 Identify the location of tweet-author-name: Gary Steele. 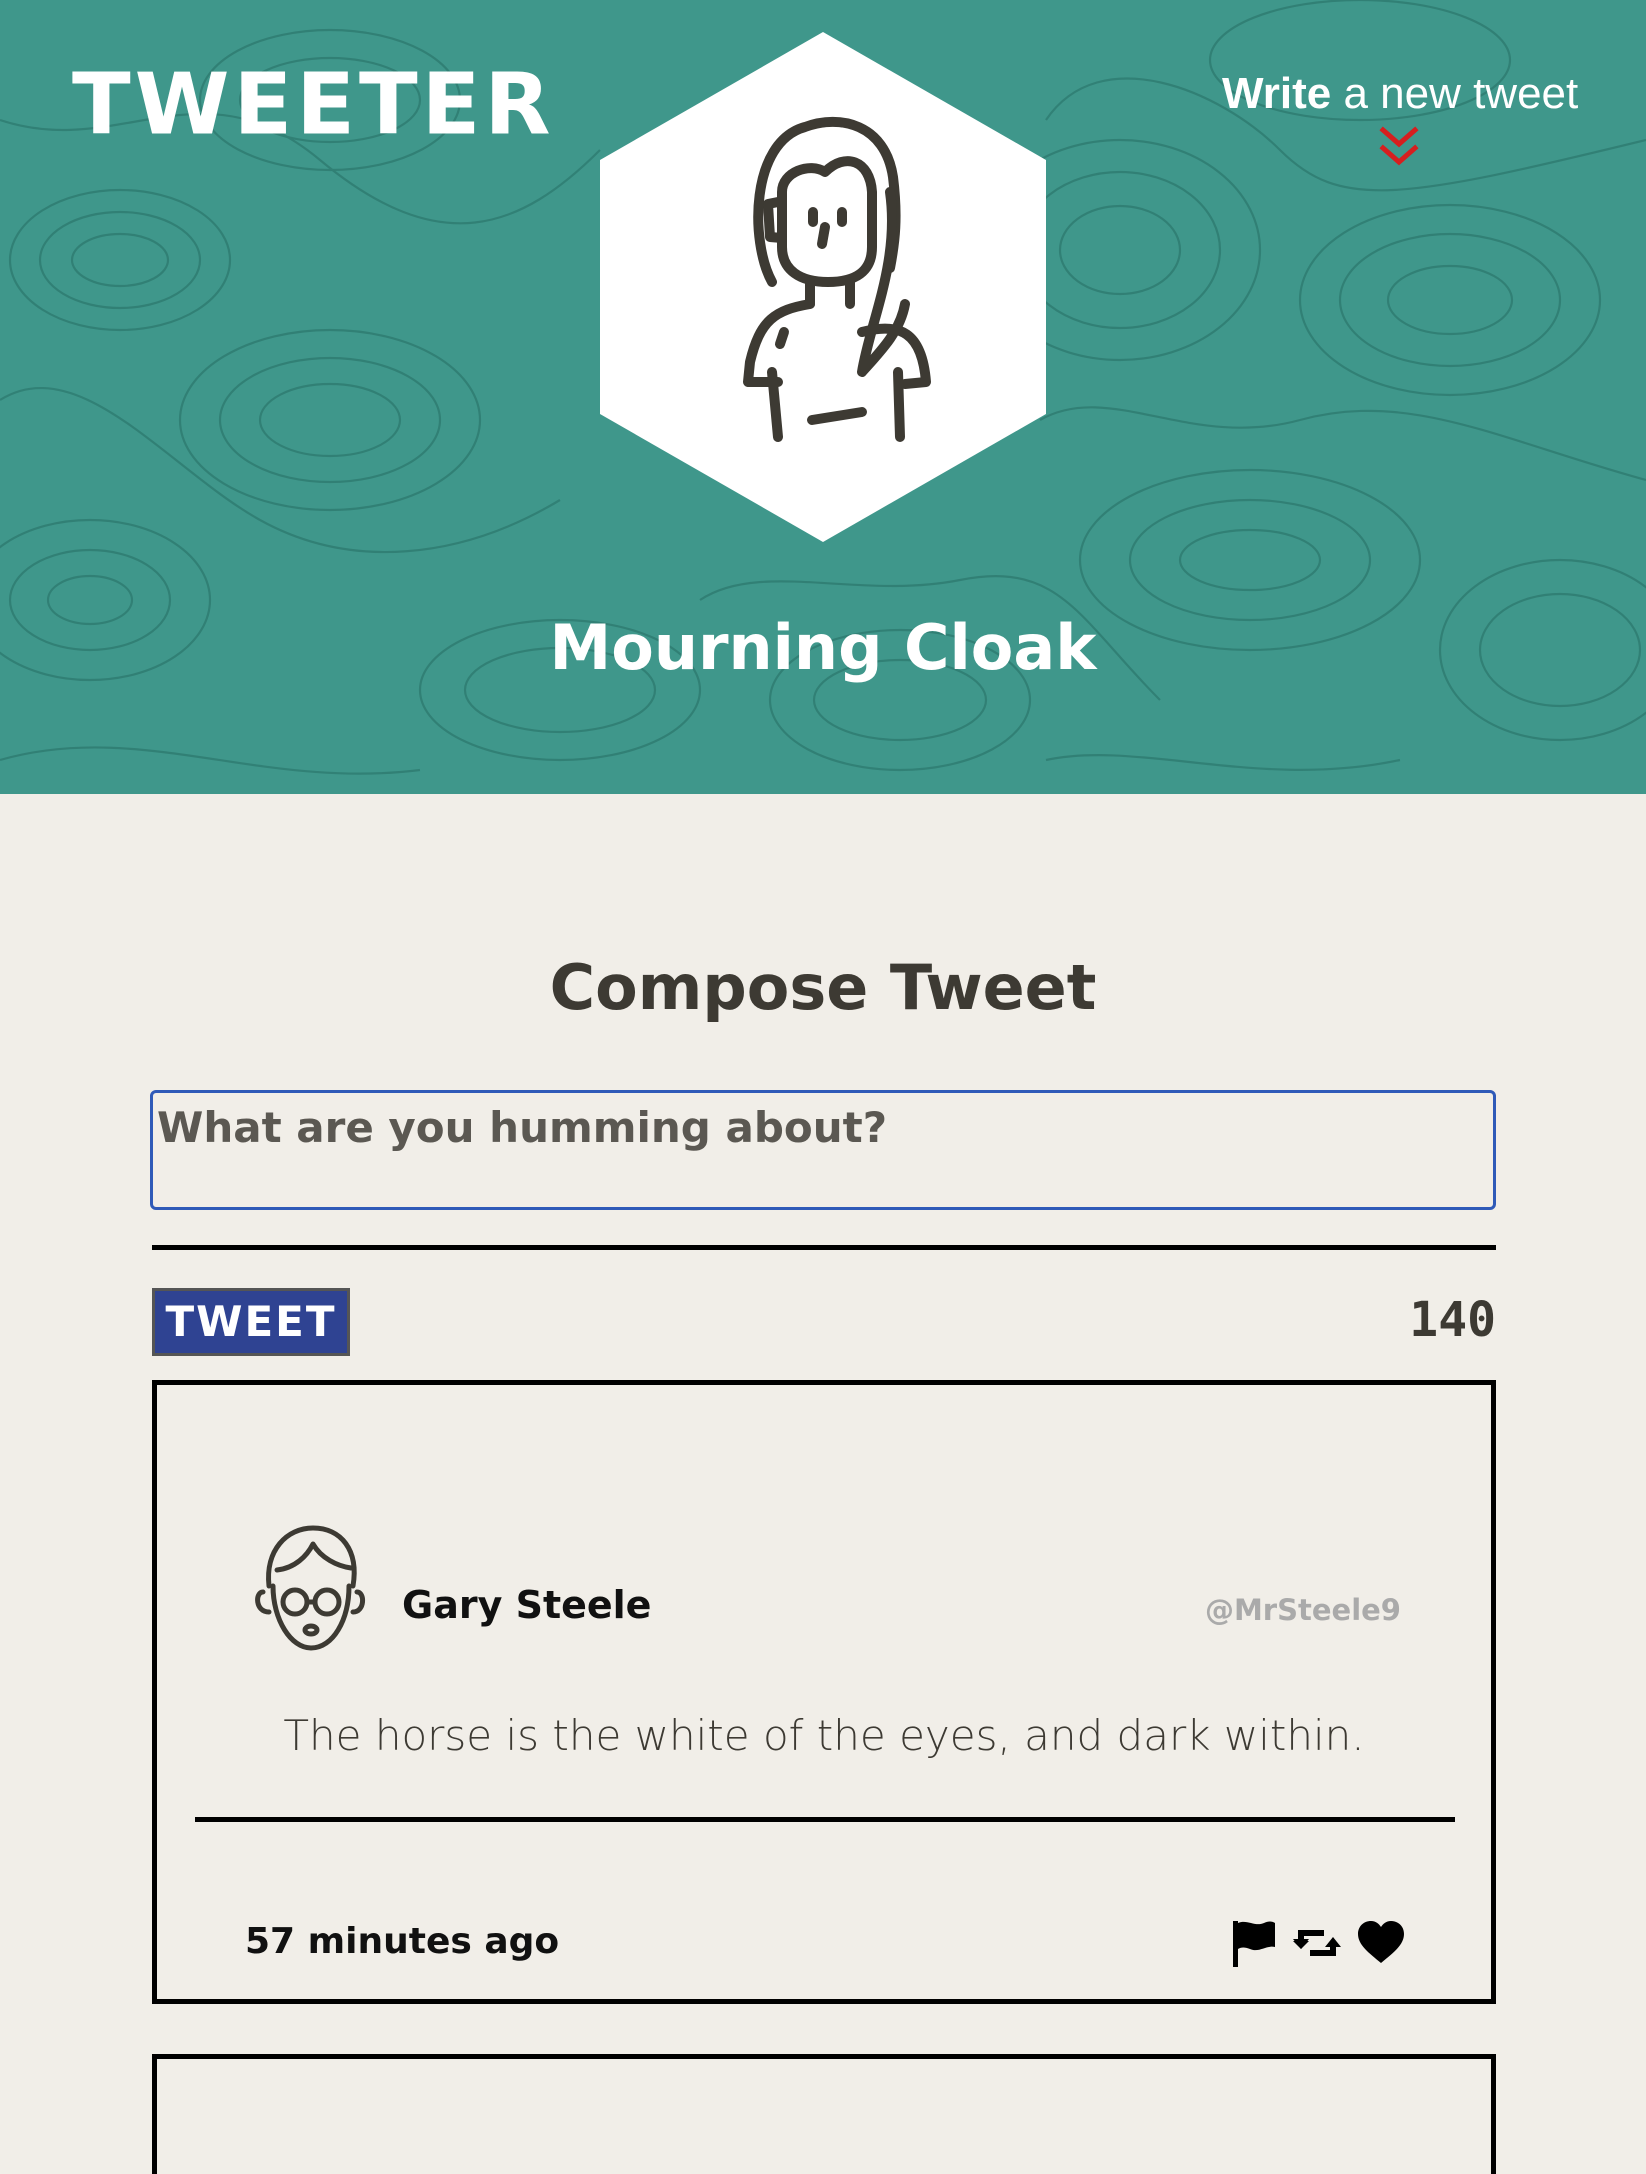
(526, 1605).